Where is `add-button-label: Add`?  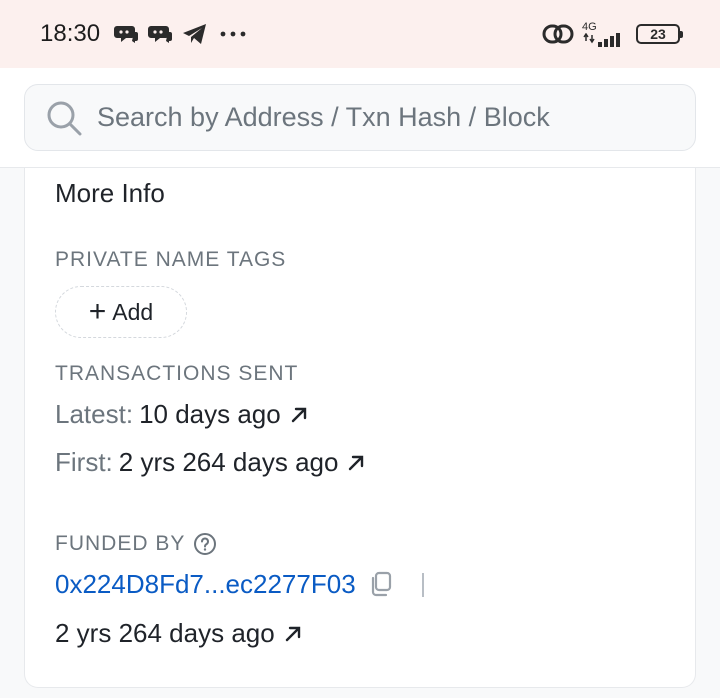 add-button-label: Add is located at coordinates (133, 311).